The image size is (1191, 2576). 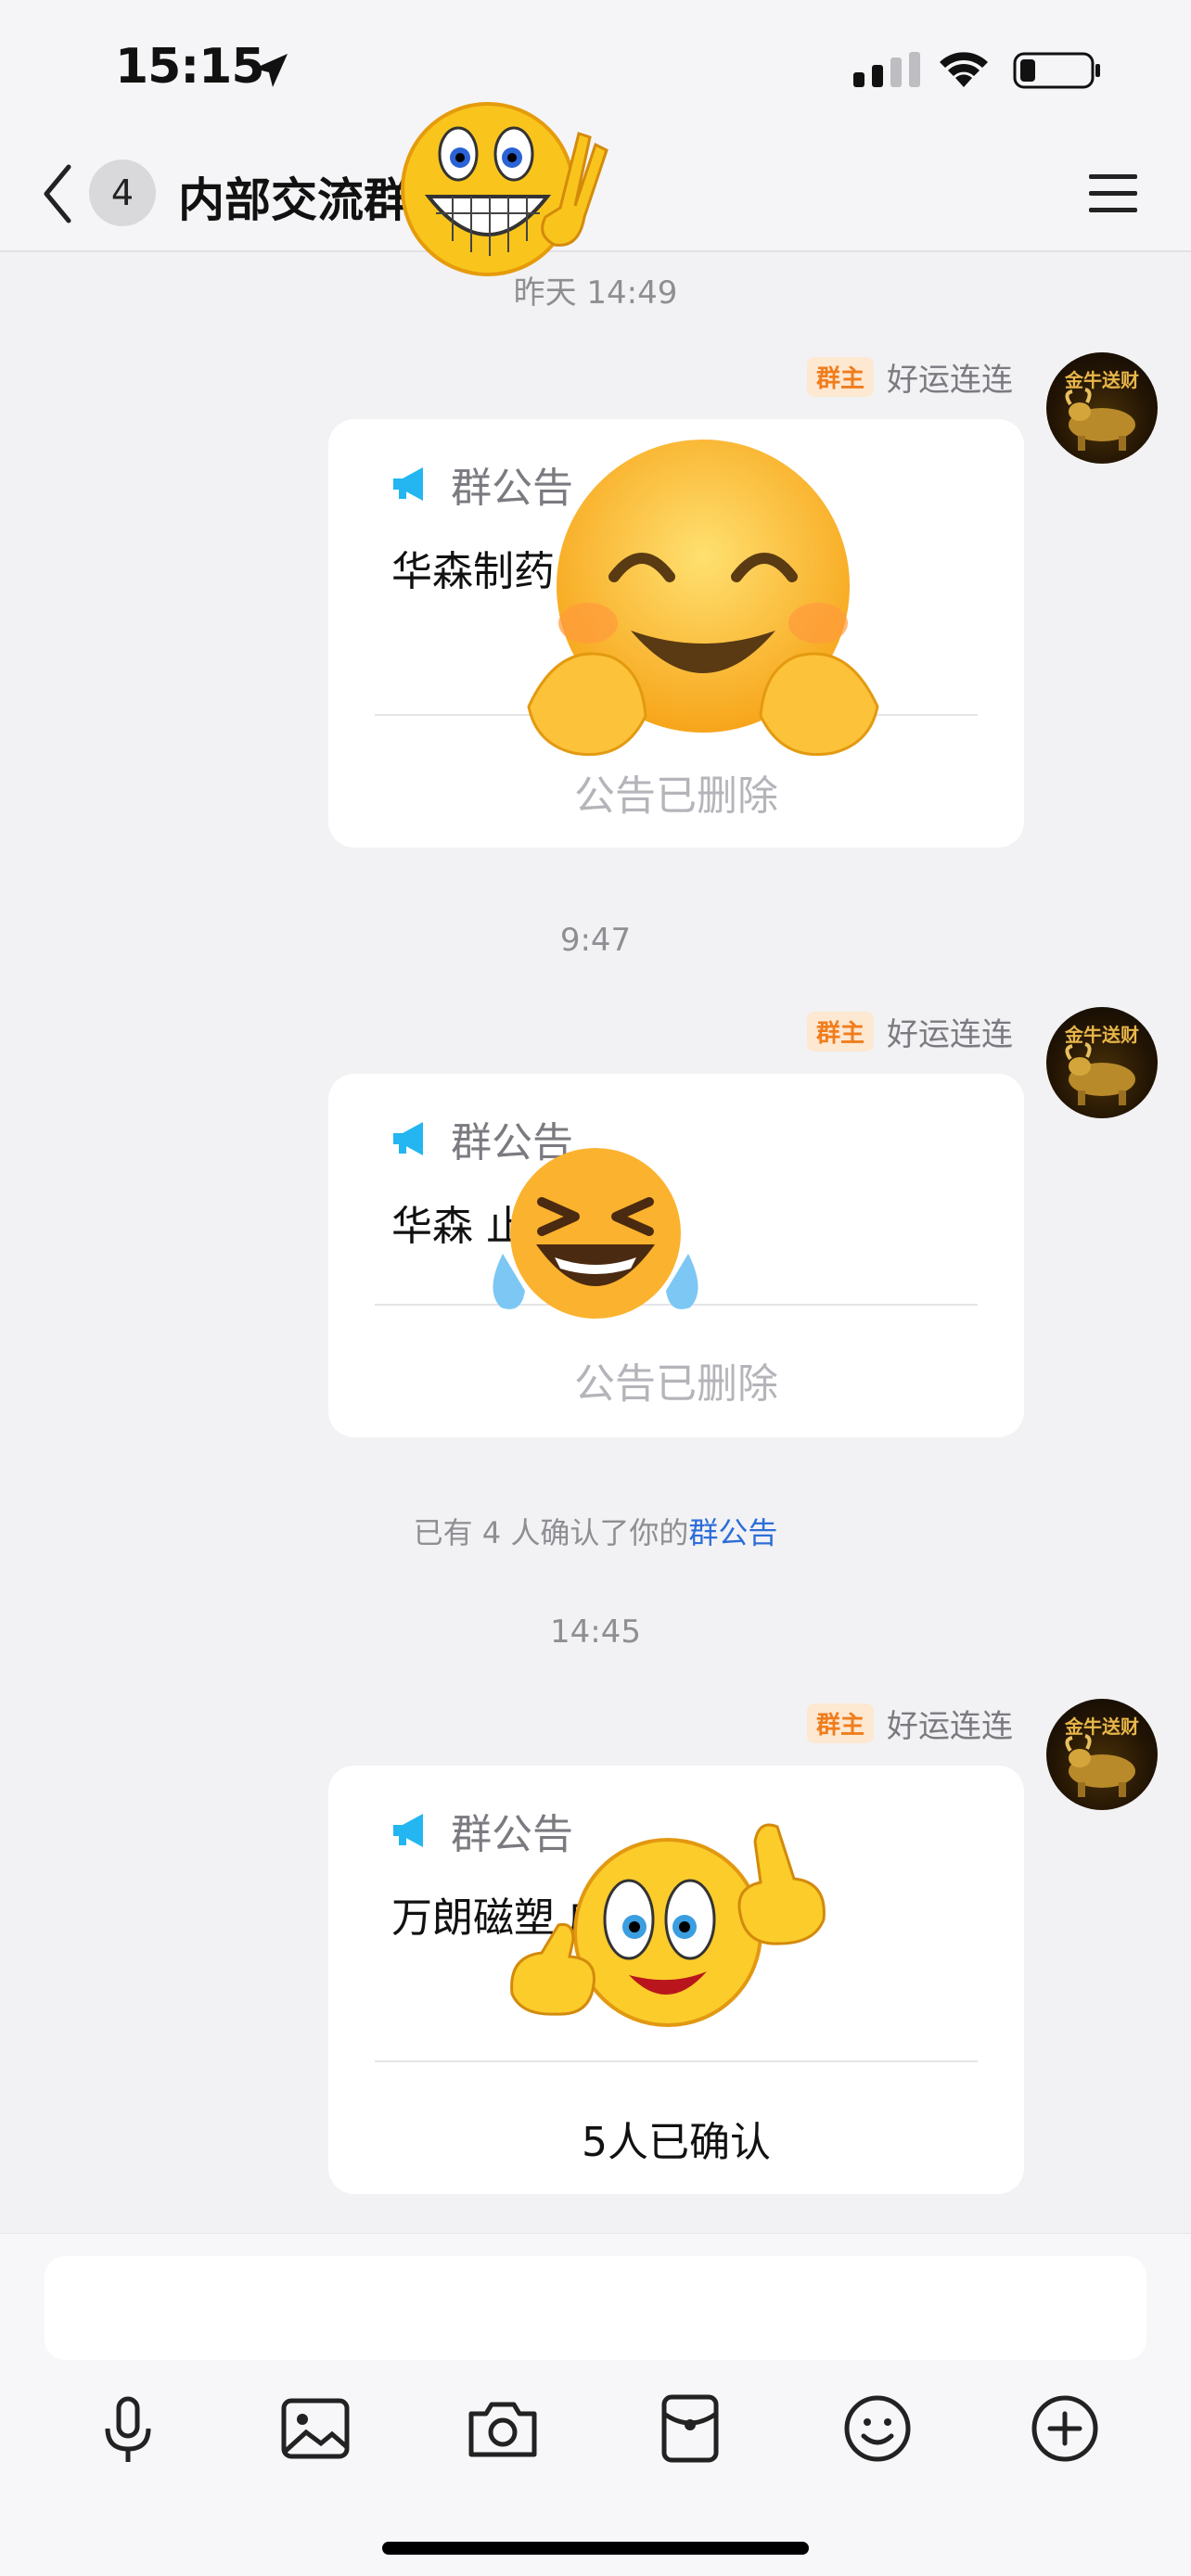 What do you see at coordinates (595, 2548) in the screenshot?
I see `home-indicator` at bounding box center [595, 2548].